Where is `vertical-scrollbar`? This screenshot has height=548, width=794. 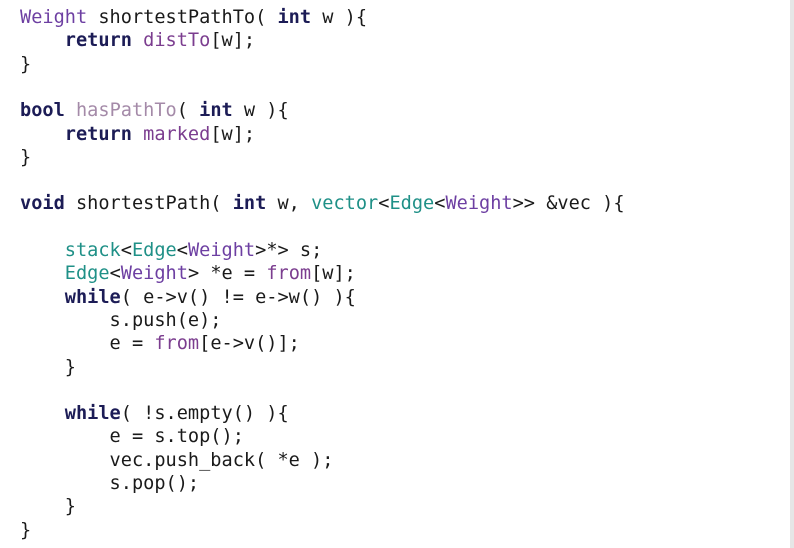
vertical-scrollbar is located at coordinates (792, 274).